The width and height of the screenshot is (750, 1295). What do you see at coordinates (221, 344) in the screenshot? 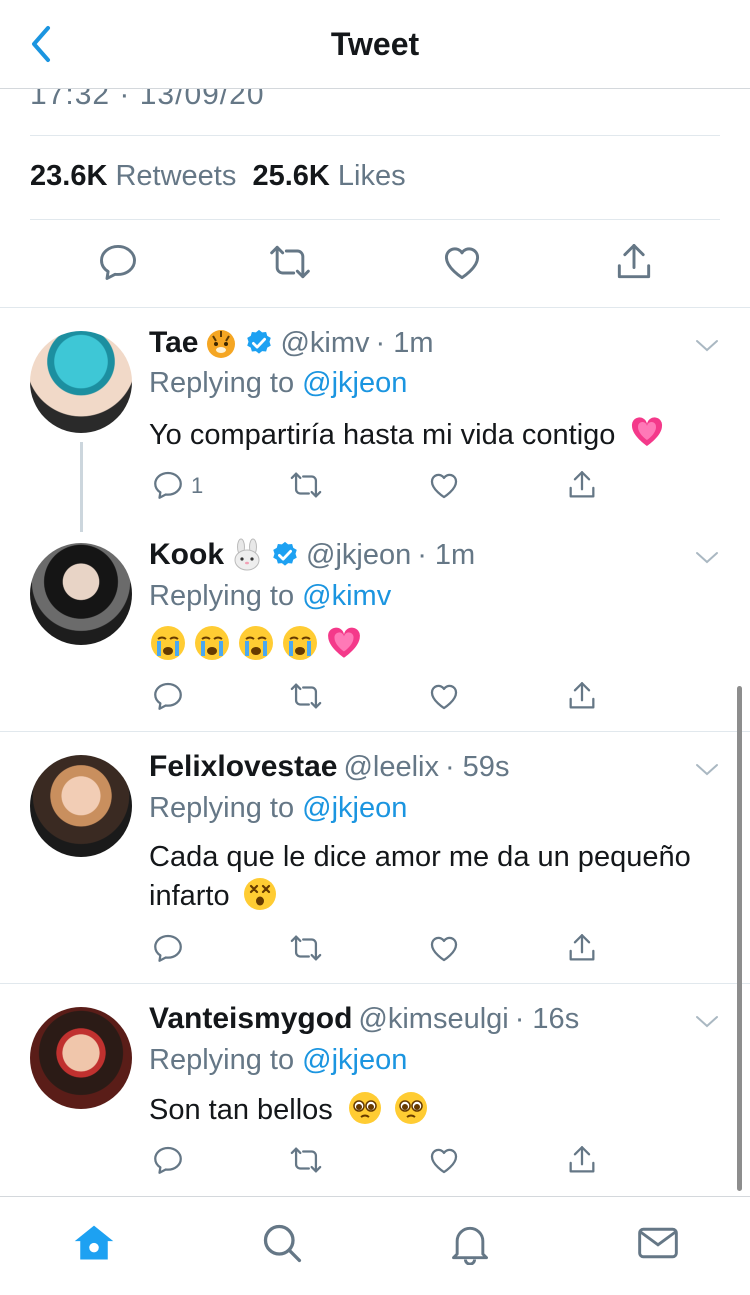
I see `tiger-emoji-icon` at bounding box center [221, 344].